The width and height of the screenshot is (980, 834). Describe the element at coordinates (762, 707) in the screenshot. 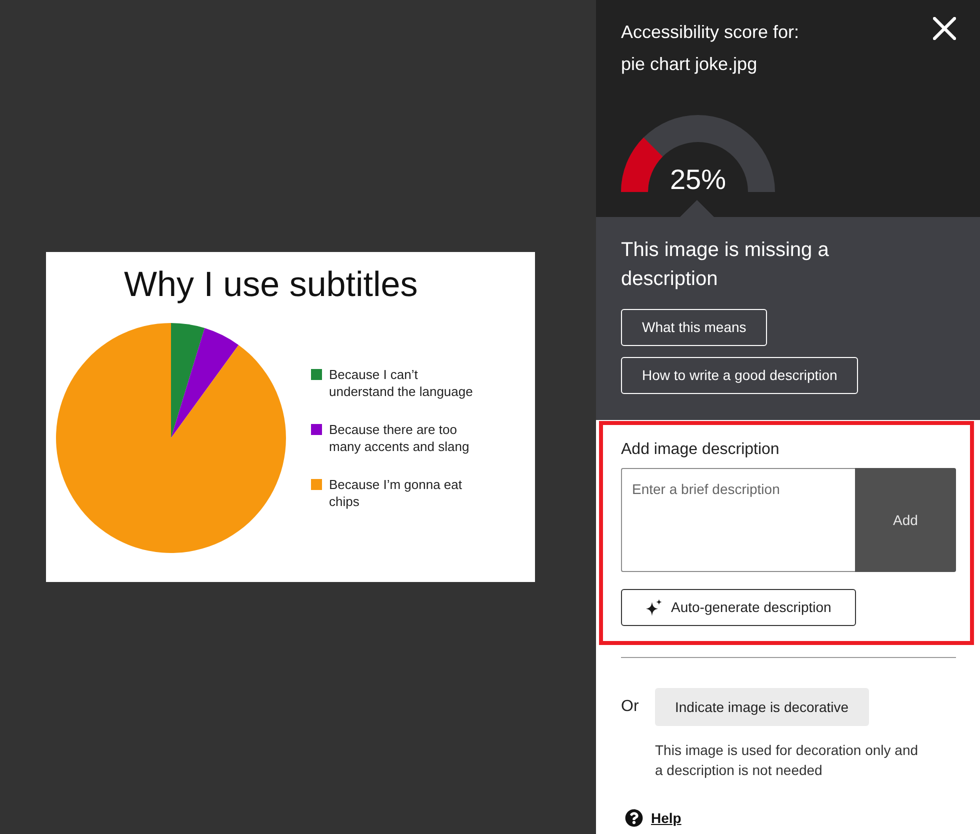

I see `decorative-button: Indicate image is decorative` at that location.